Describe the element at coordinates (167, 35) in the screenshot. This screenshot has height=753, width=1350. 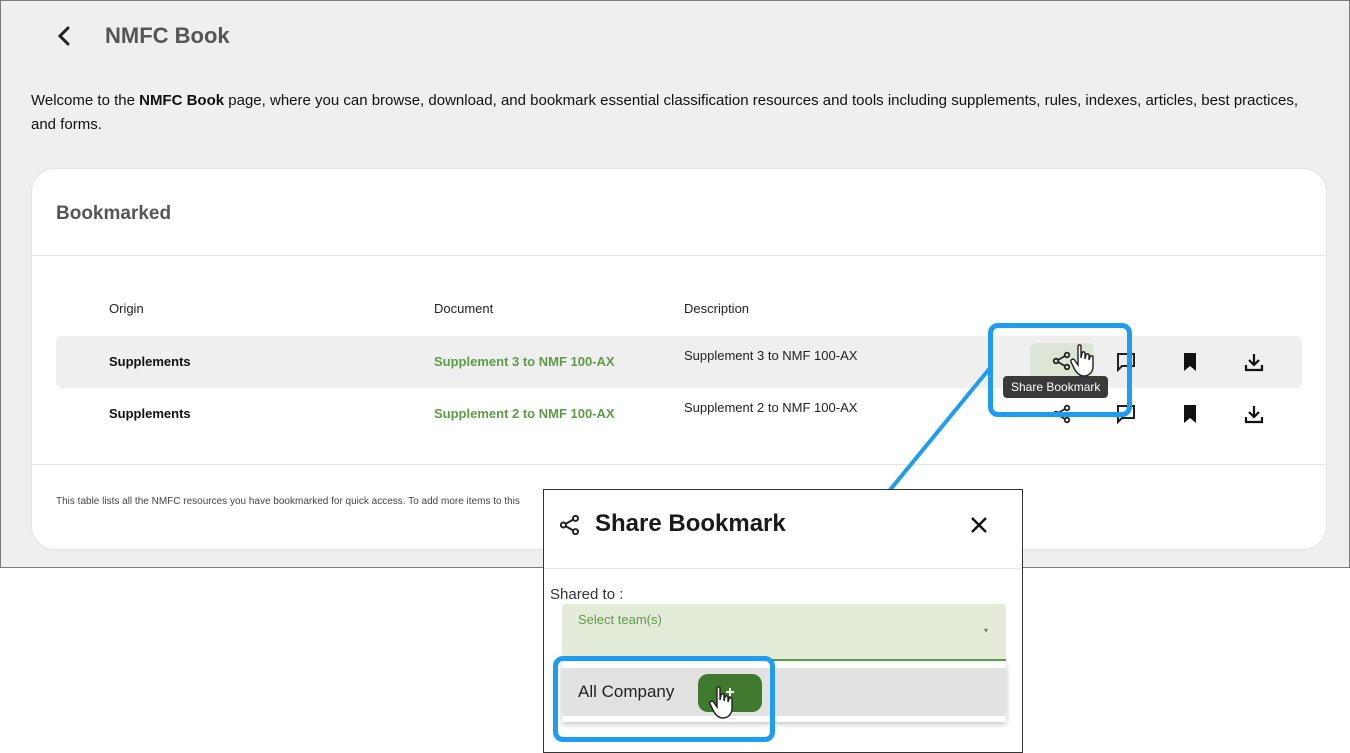
I see `page-title: NMFC Book` at that location.